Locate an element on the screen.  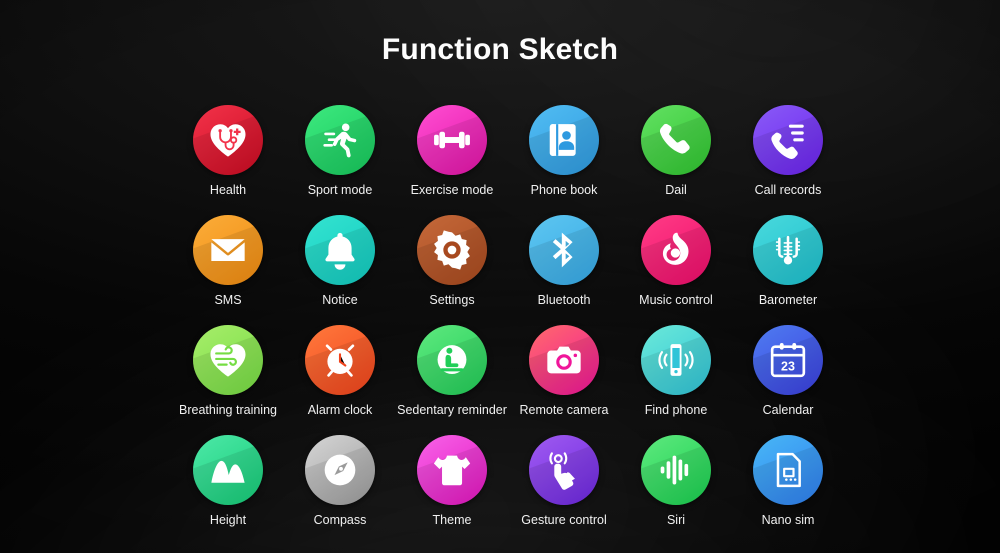
dumbbell-icon is located at coordinates (452, 140).